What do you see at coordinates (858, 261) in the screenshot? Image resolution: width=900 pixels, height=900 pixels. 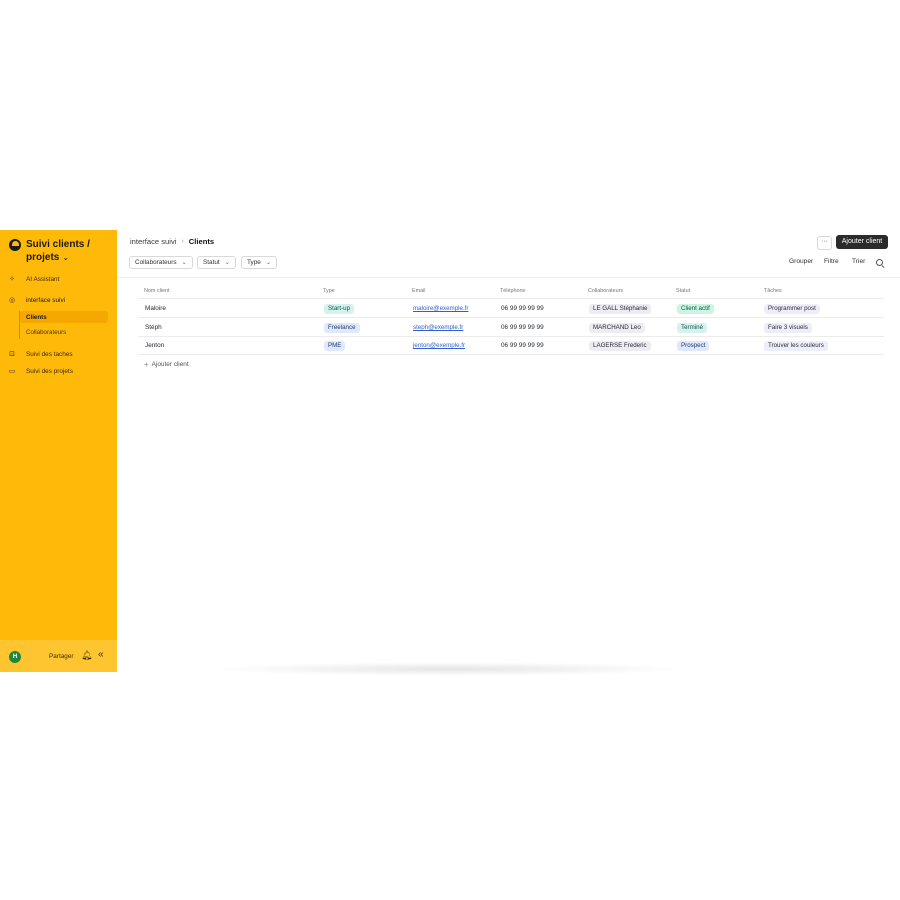 I see `sort-button: Trier` at bounding box center [858, 261].